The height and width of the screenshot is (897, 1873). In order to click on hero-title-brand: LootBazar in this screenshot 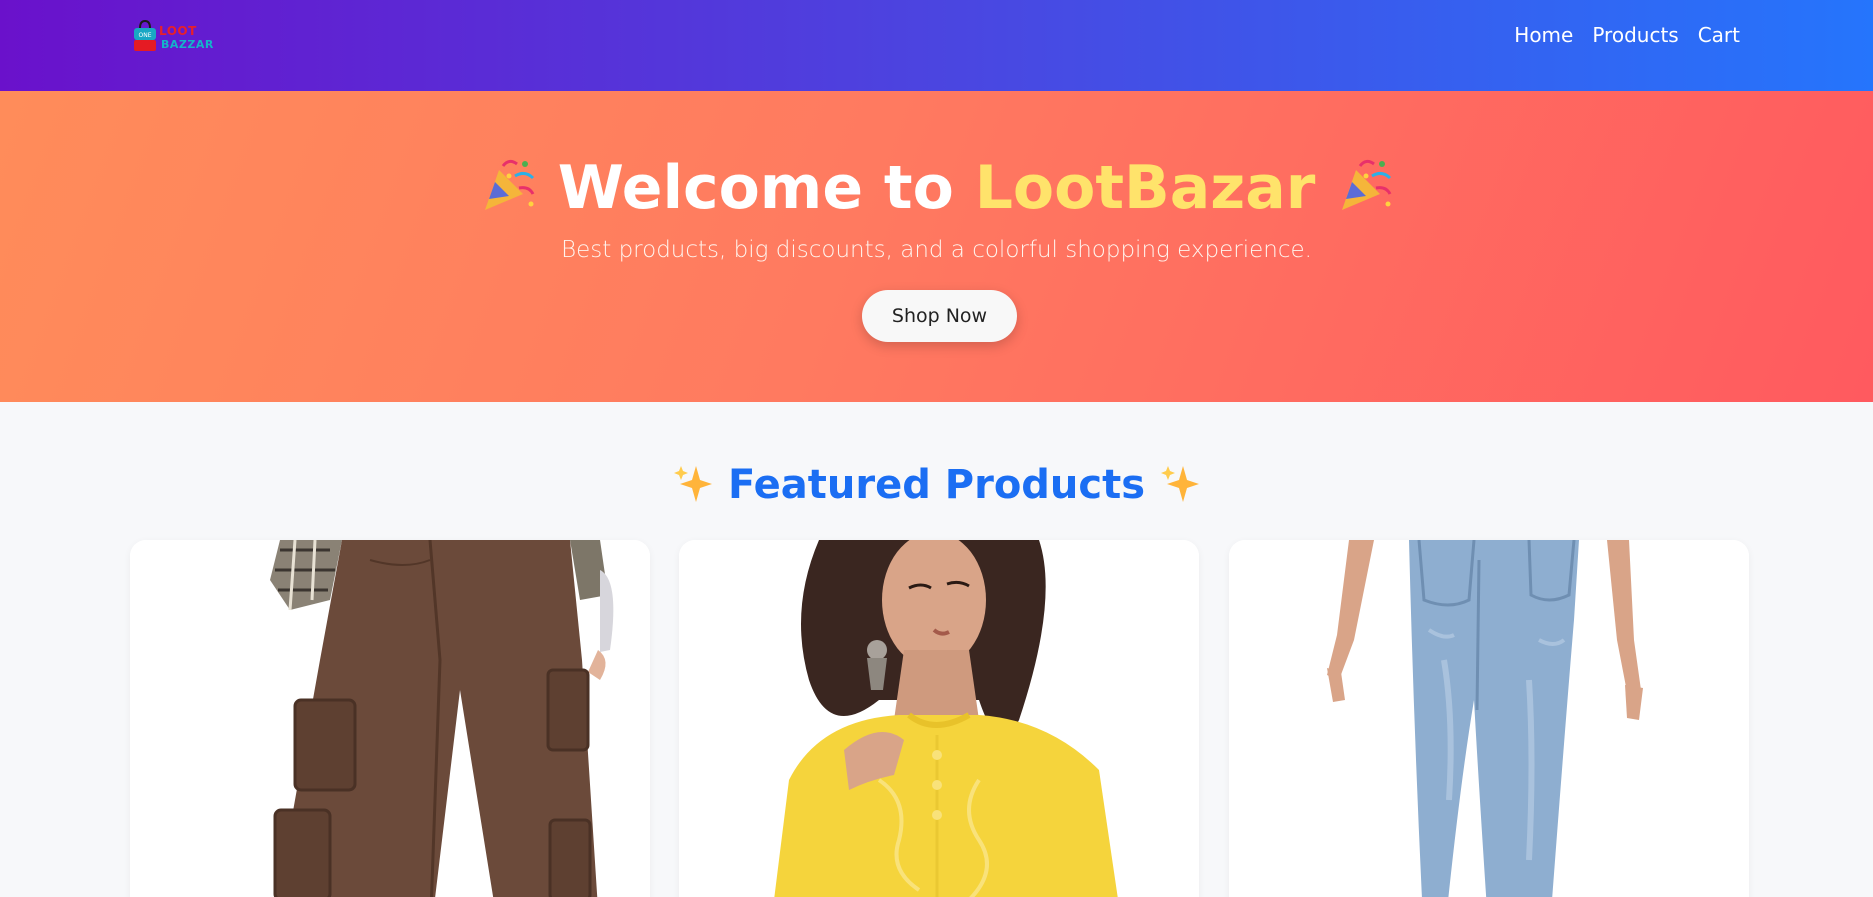, I will do `click(1145, 188)`.